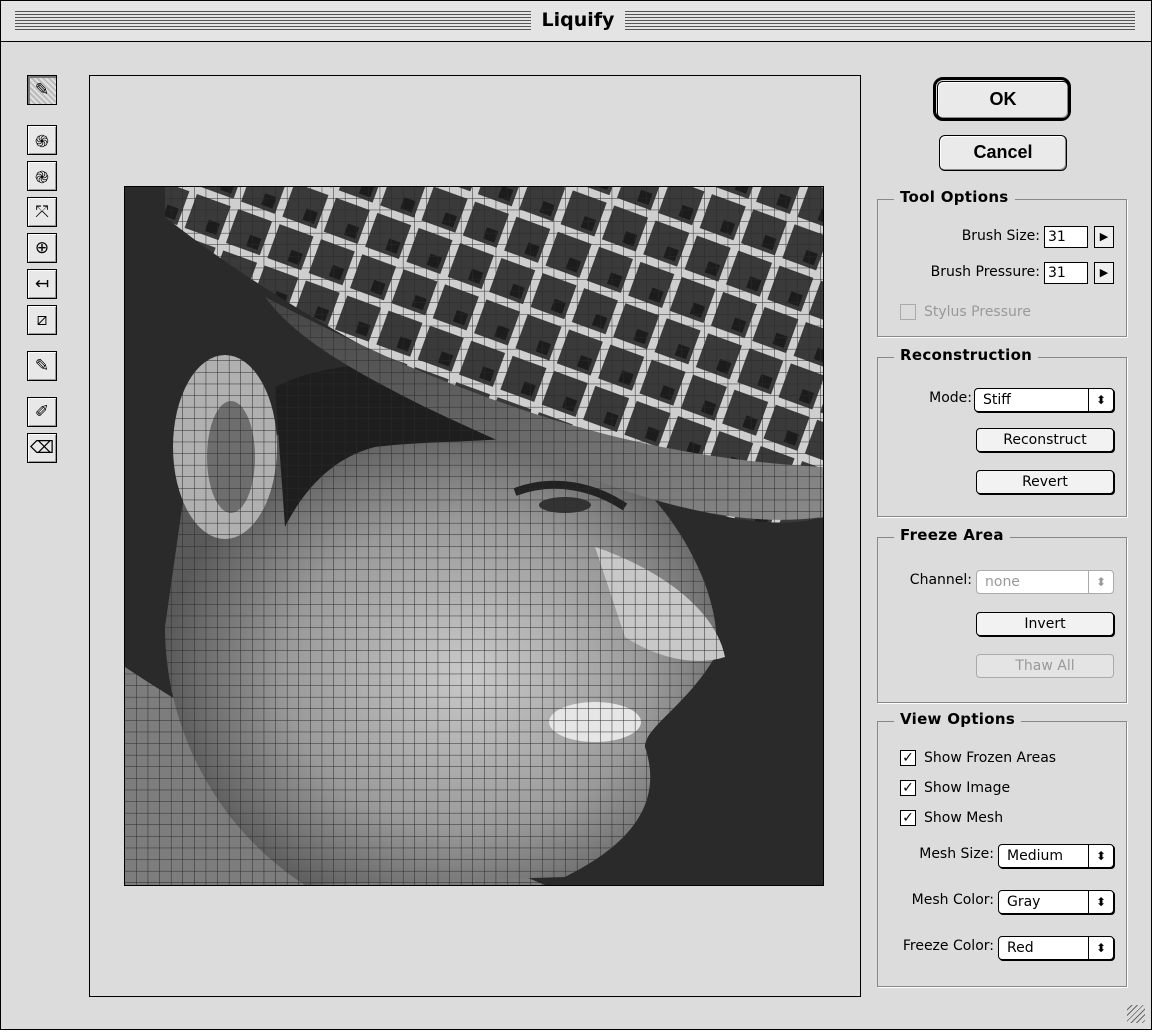 This screenshot has height=1032, width=1154. I want to click on tool-bloat: ⊕, so click(42, 248).